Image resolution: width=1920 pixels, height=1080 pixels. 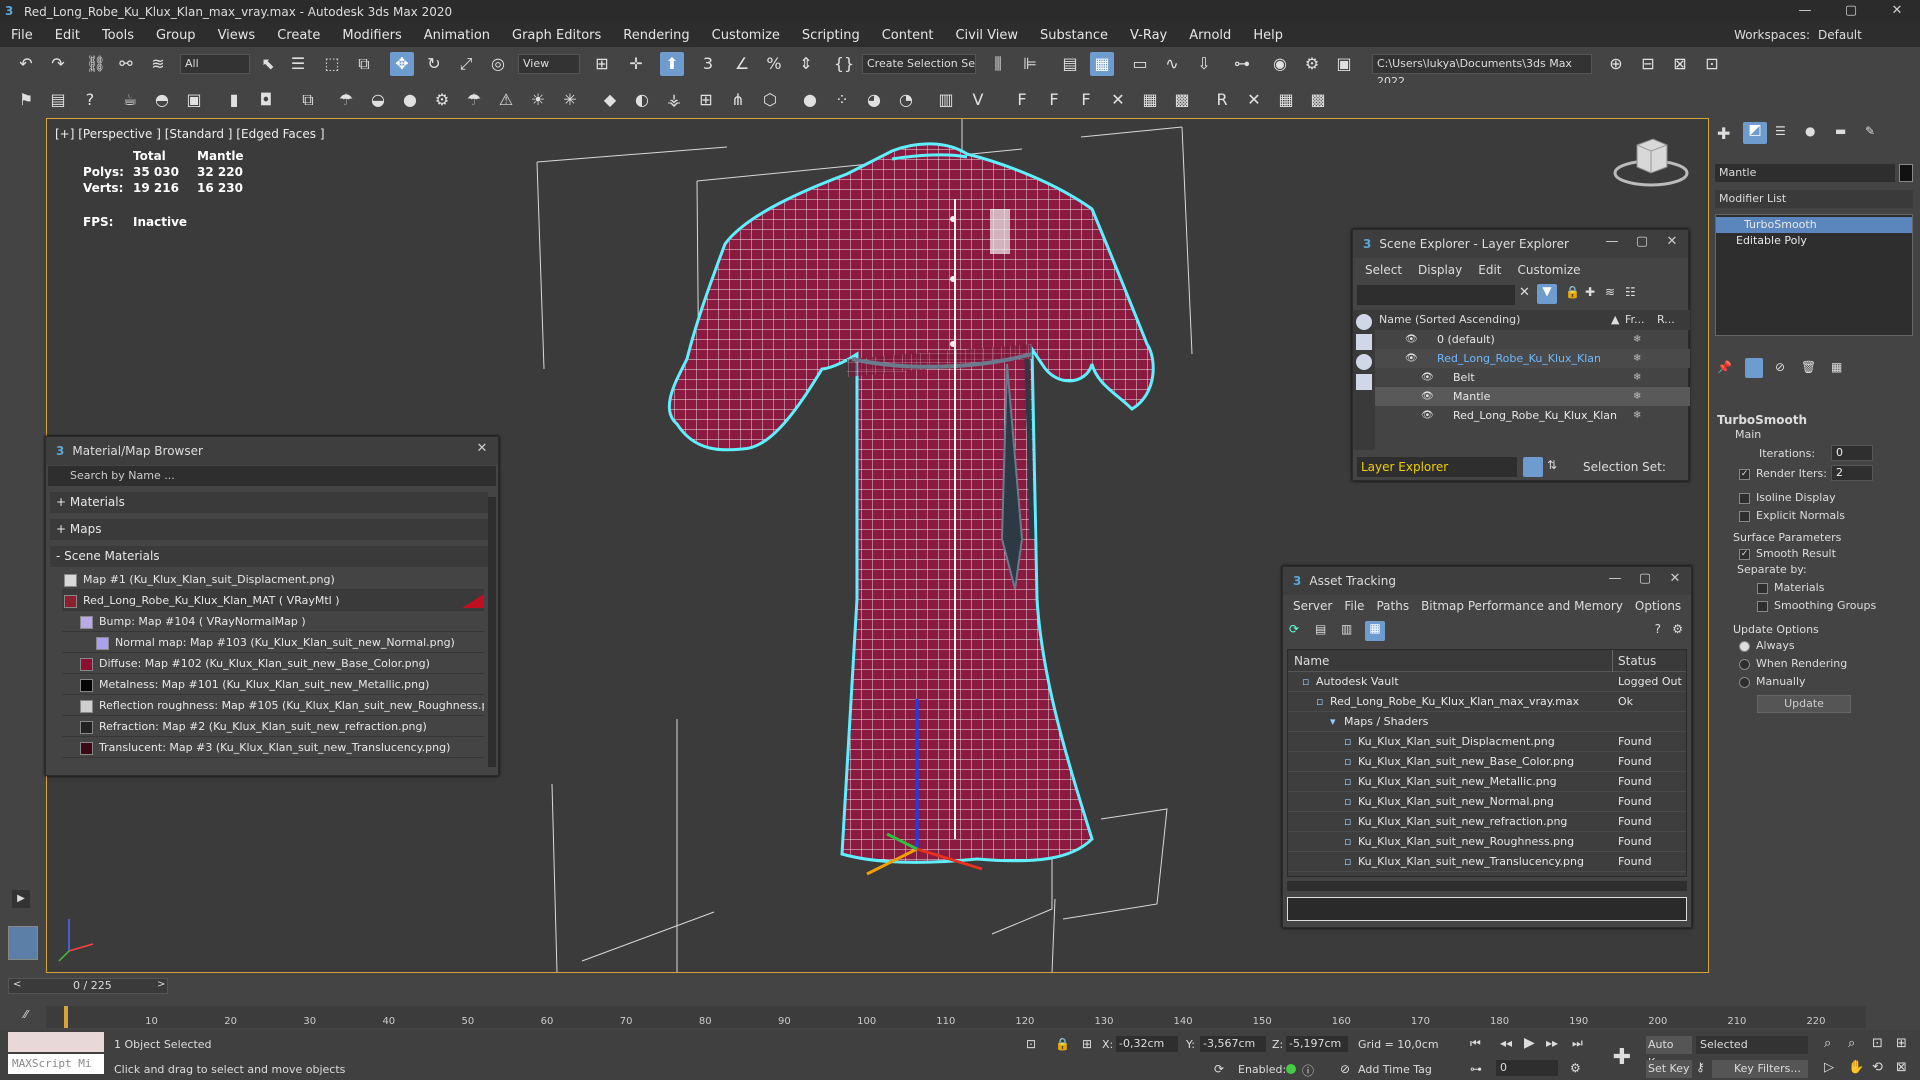 What do you see at coordinates (1645, 578) in the screenshot?
I see `asset-tracking-maximize: ▢` at bounding box center [1645, 578].